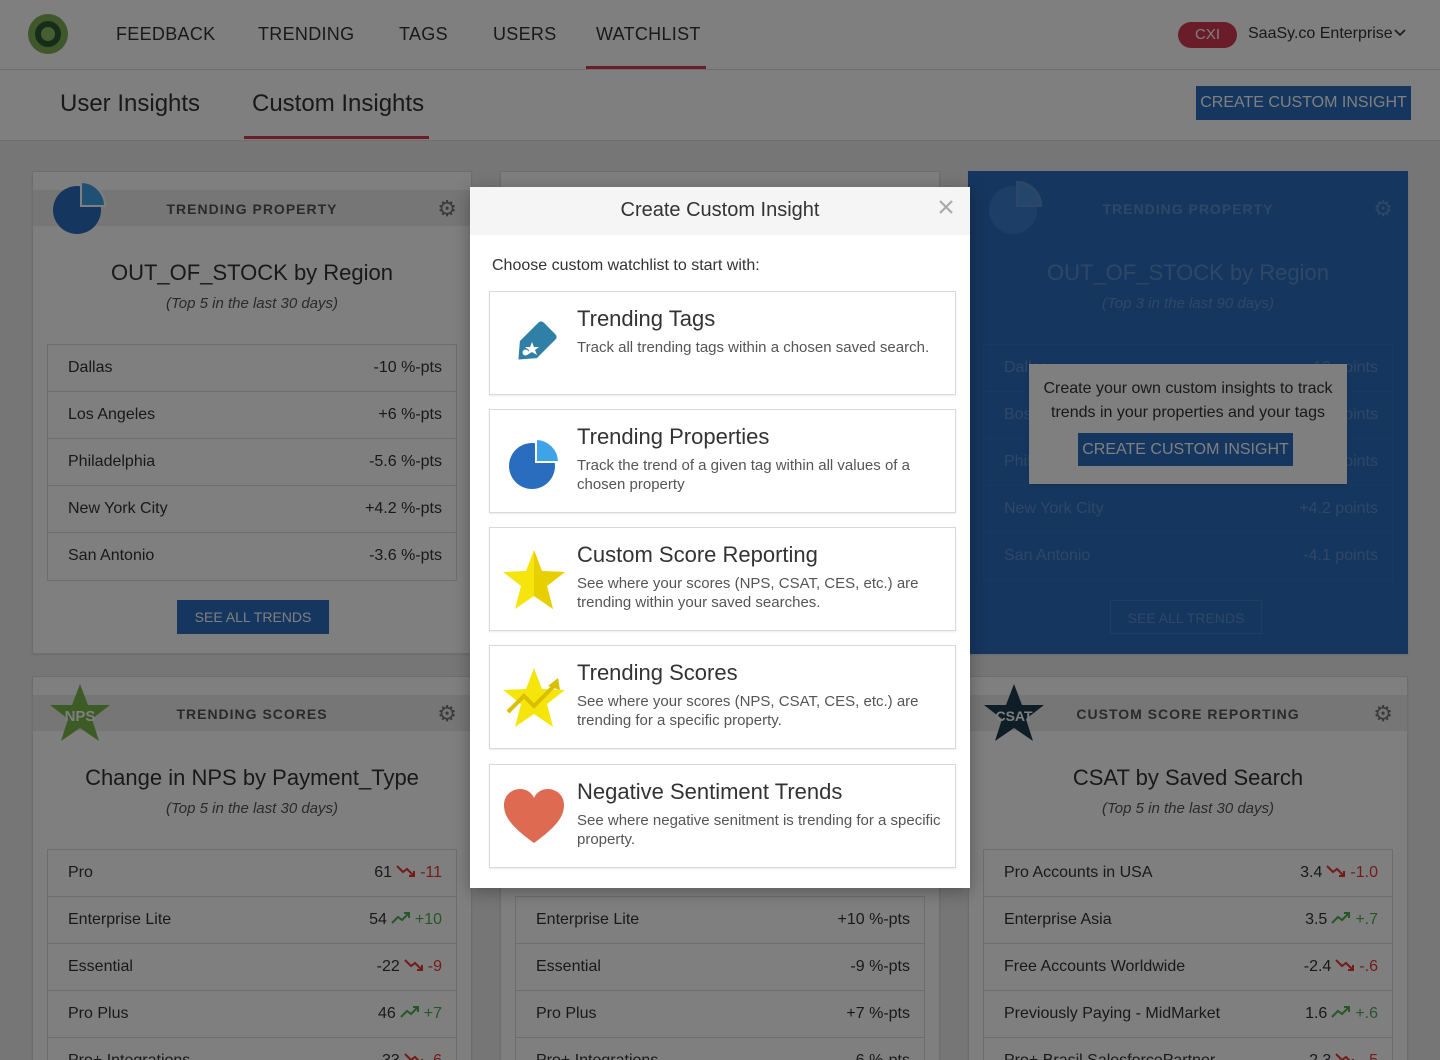 The image size is (1440, 1060). What do you see at coordinates (697, 554) in the screenshot?
I see `option-title: Custom Score Reporting` at bounding box center [697, 554].